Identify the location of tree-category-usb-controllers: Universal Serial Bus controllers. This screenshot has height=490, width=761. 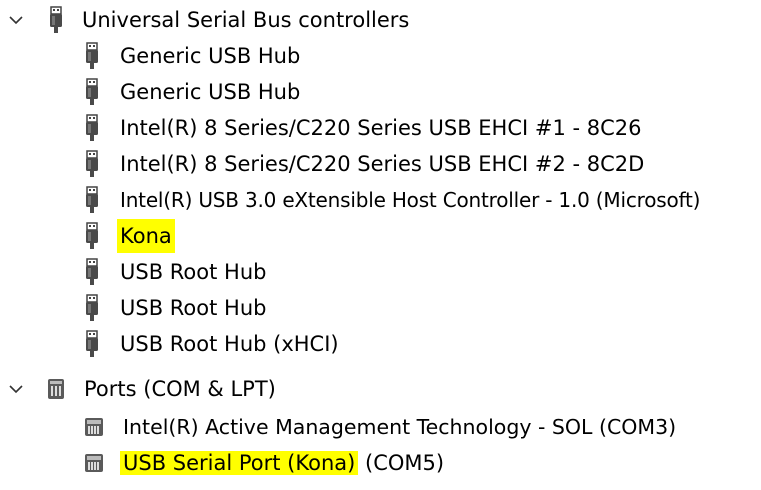
(380, 20).